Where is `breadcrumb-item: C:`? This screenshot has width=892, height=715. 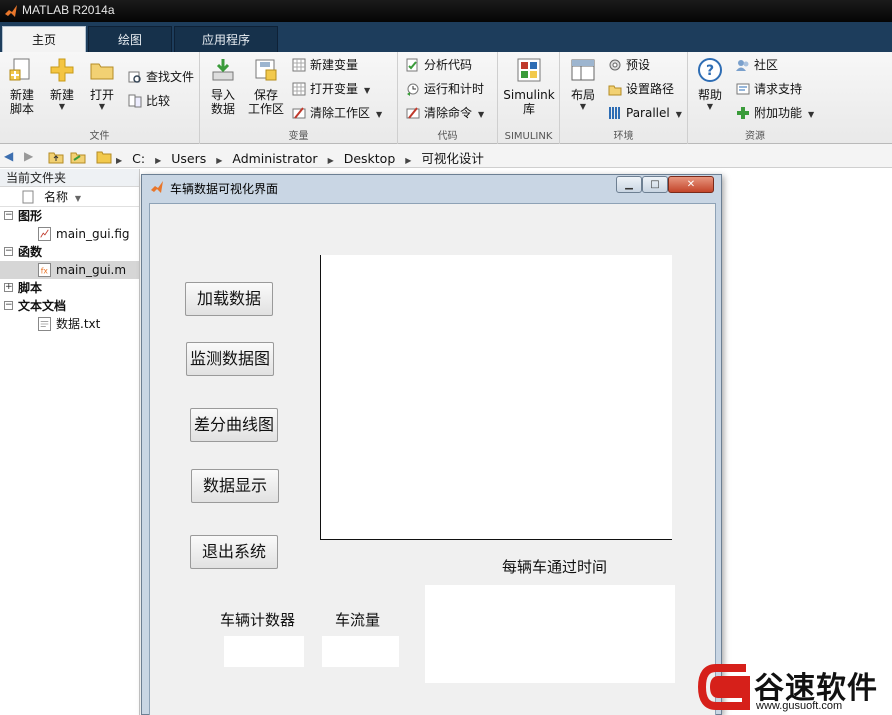
breadcrumb-item: C: is located at coordinates (138, 158).